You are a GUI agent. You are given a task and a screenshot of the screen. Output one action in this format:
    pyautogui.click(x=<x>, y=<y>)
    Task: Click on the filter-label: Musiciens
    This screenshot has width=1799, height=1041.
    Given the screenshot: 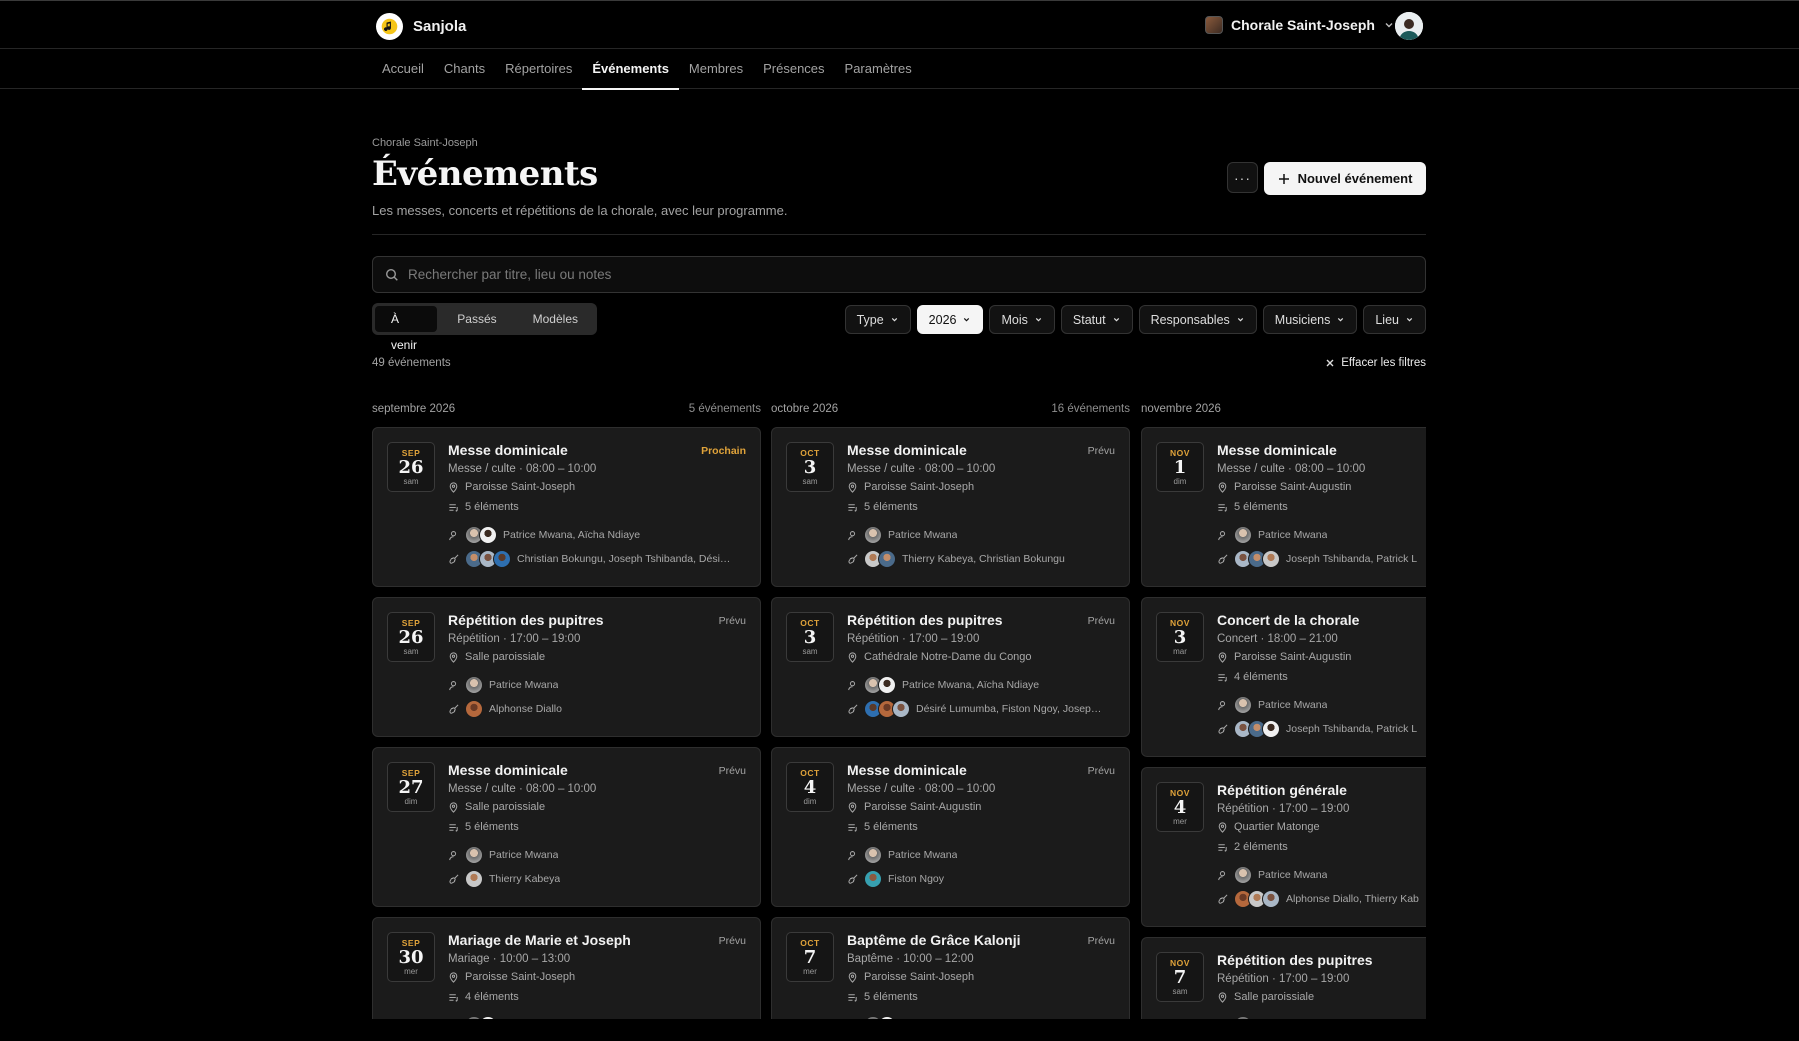 What is the action you would take?
    pyautogui.click(x=1302, y=319)
    